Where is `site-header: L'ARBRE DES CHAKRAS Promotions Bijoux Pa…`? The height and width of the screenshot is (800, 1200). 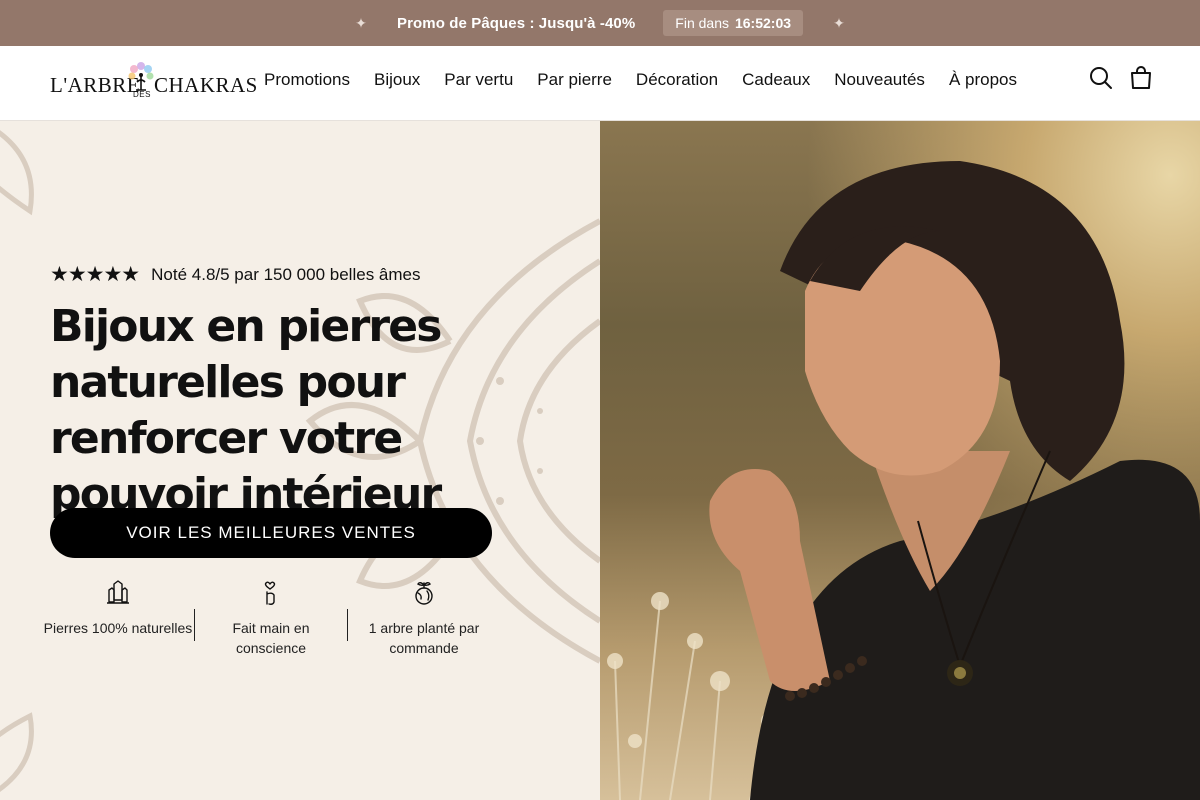
site-header: L'ARBRE DES CHAKRAS Promotions Bijoux Pa… is located at coordinates (600, 83).